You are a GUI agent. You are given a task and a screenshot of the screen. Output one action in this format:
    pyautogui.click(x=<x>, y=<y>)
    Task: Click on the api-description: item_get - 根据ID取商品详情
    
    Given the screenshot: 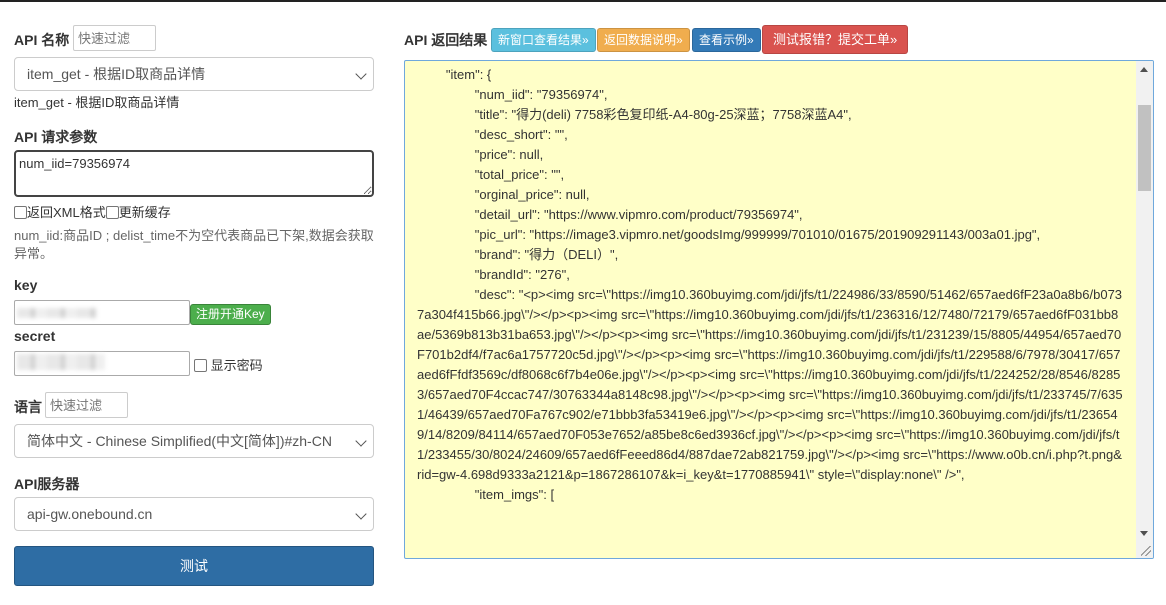 What is the action you would take?
    pyautogui.click(x=97, y=102)
    